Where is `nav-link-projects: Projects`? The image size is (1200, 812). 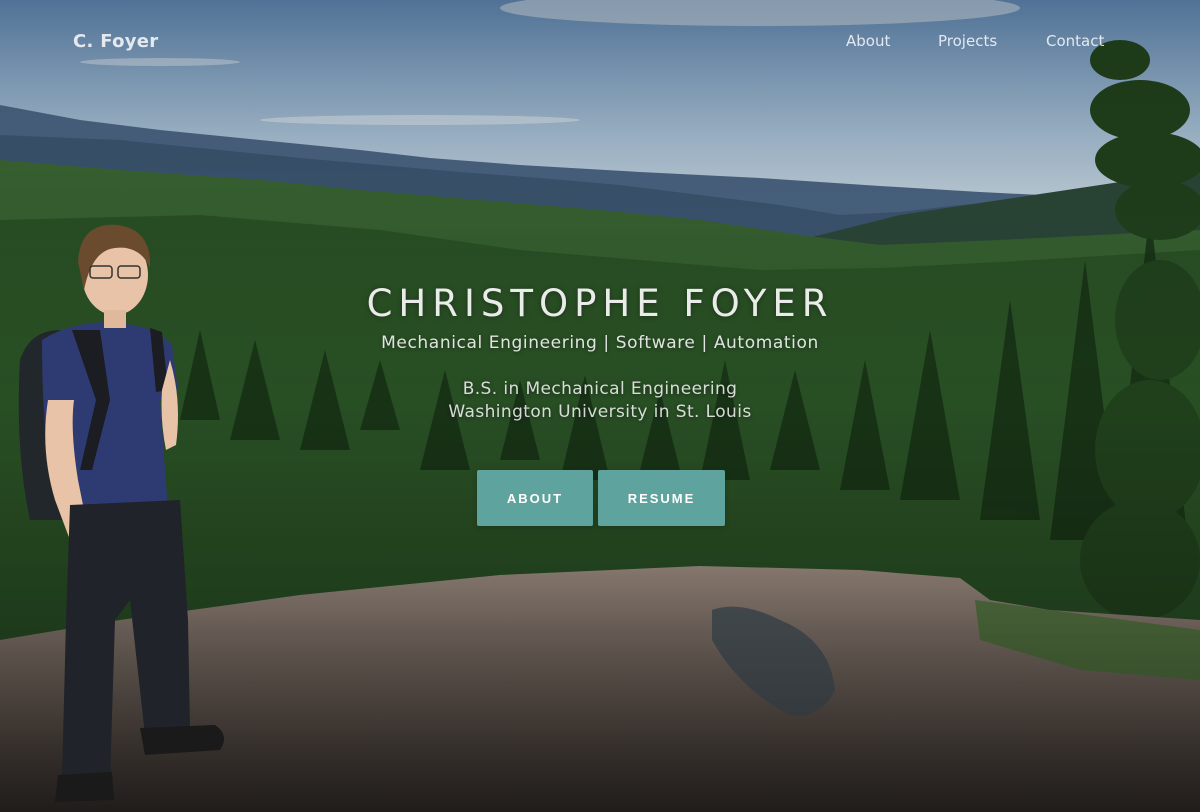
nav-link-projects: Projects is located at coordinates (967, 41).